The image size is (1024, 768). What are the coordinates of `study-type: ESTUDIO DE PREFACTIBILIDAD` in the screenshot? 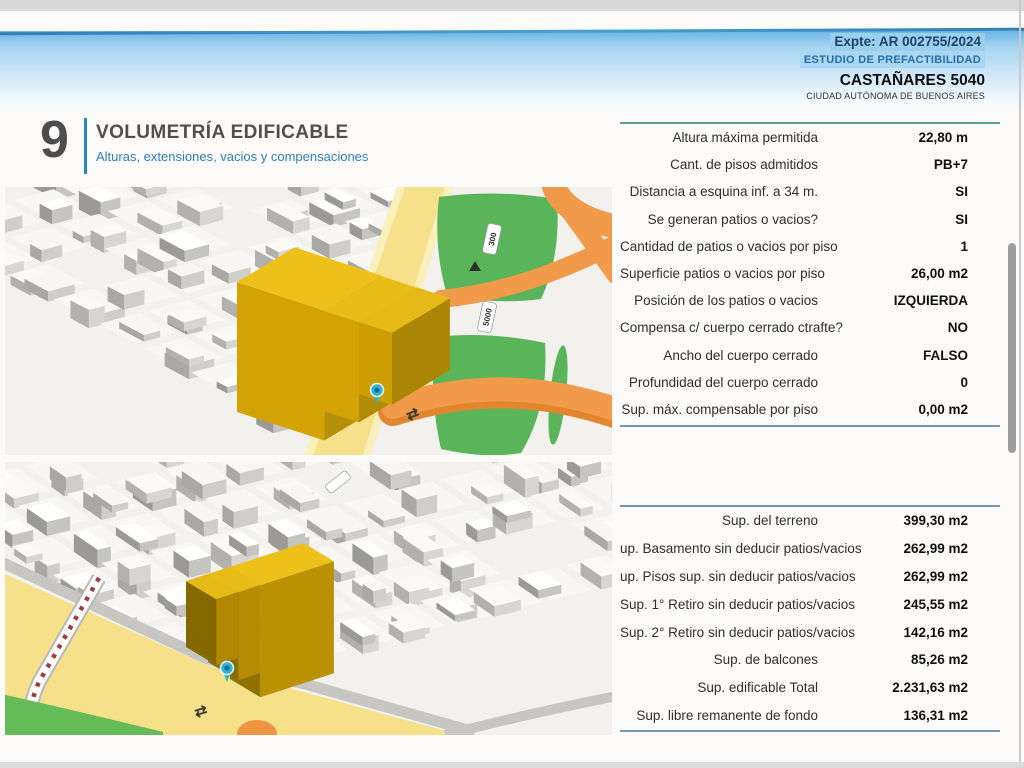 It's located at (892, 60).